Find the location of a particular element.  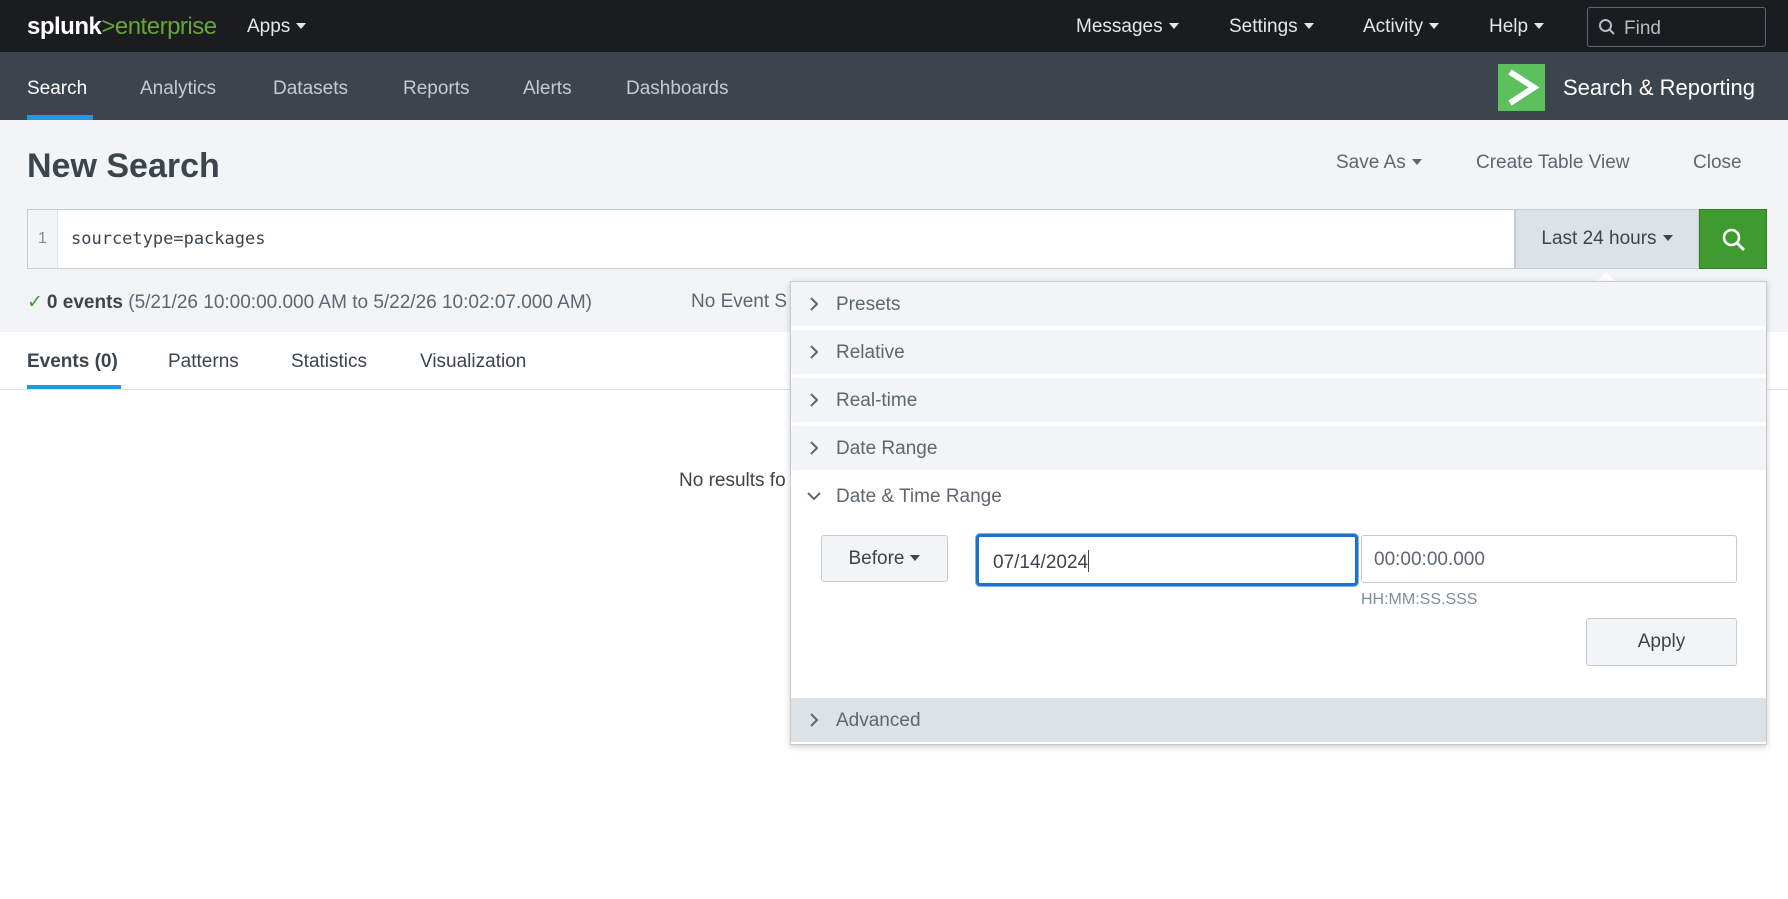

event-count: 0 events is located at coordinates (84, 302).